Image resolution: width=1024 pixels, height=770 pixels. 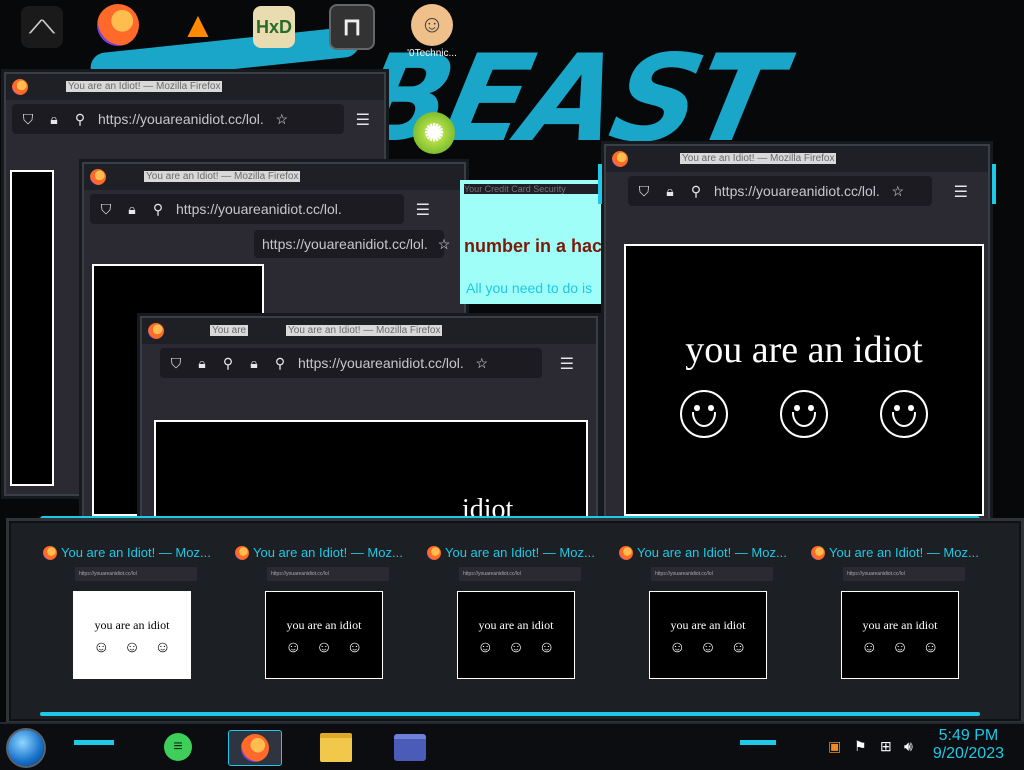 What do you see at coordinates (534, 189) in the screenshot?
I see `ad-title: Your Credit Card Security` at bounding box center [534, 189].